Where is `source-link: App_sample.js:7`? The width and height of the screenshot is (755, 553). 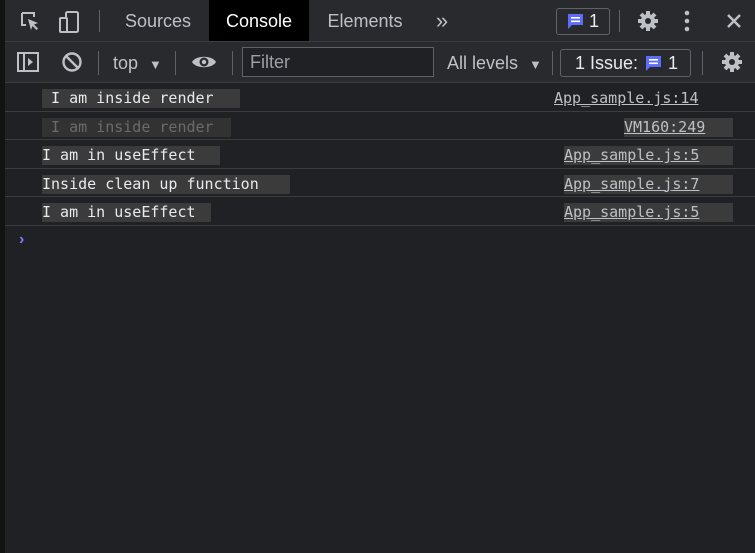
source-link: App_sample.js:7 is located at coordinates (648, 184).